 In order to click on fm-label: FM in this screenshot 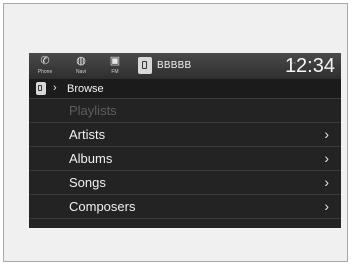, I will do `click(115, 72)`.